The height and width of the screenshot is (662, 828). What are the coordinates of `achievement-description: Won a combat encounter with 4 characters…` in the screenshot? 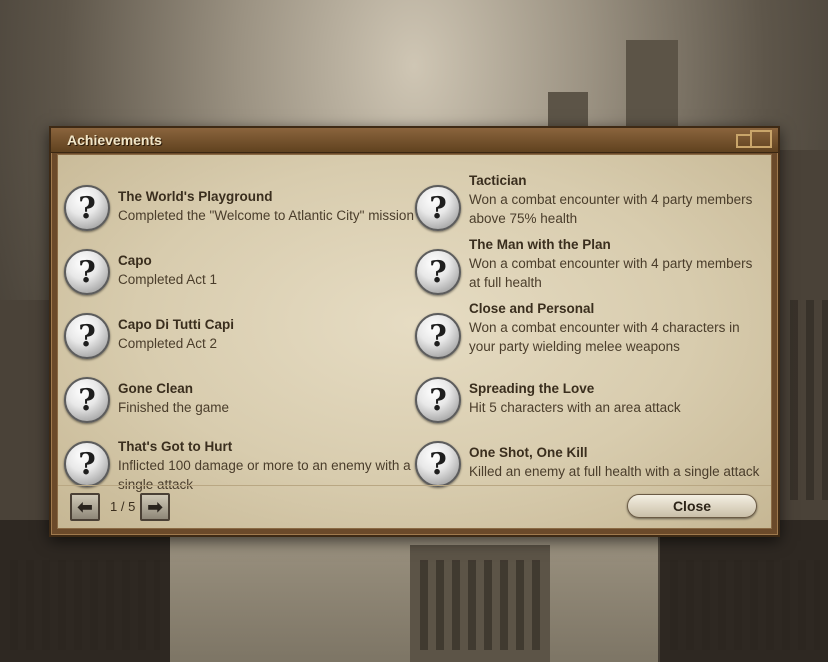 It's located at (604, 337).